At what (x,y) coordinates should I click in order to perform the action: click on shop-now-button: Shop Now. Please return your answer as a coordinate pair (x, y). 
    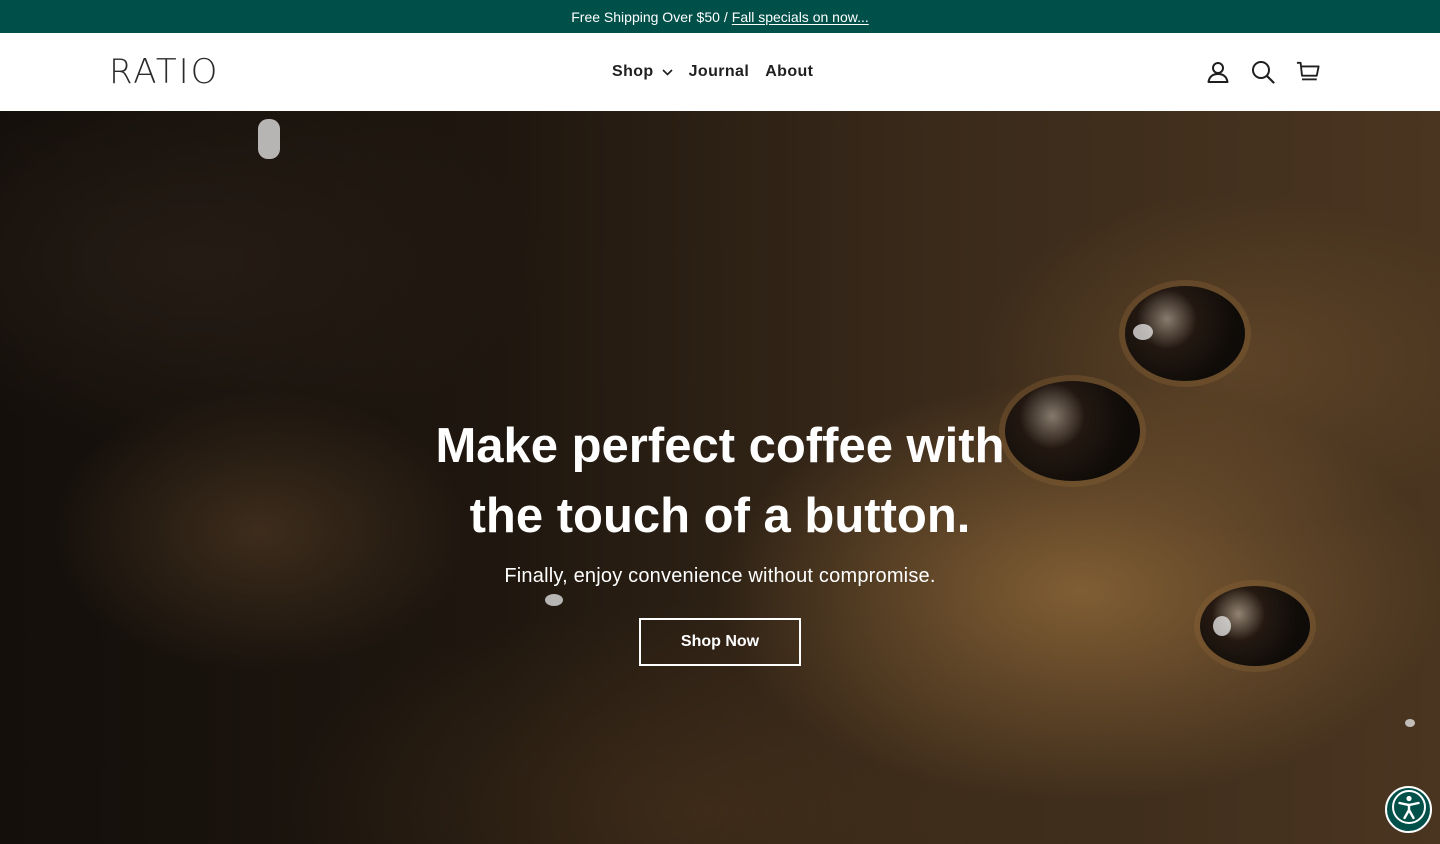
    Looking at the image, I should click on (720, 642).